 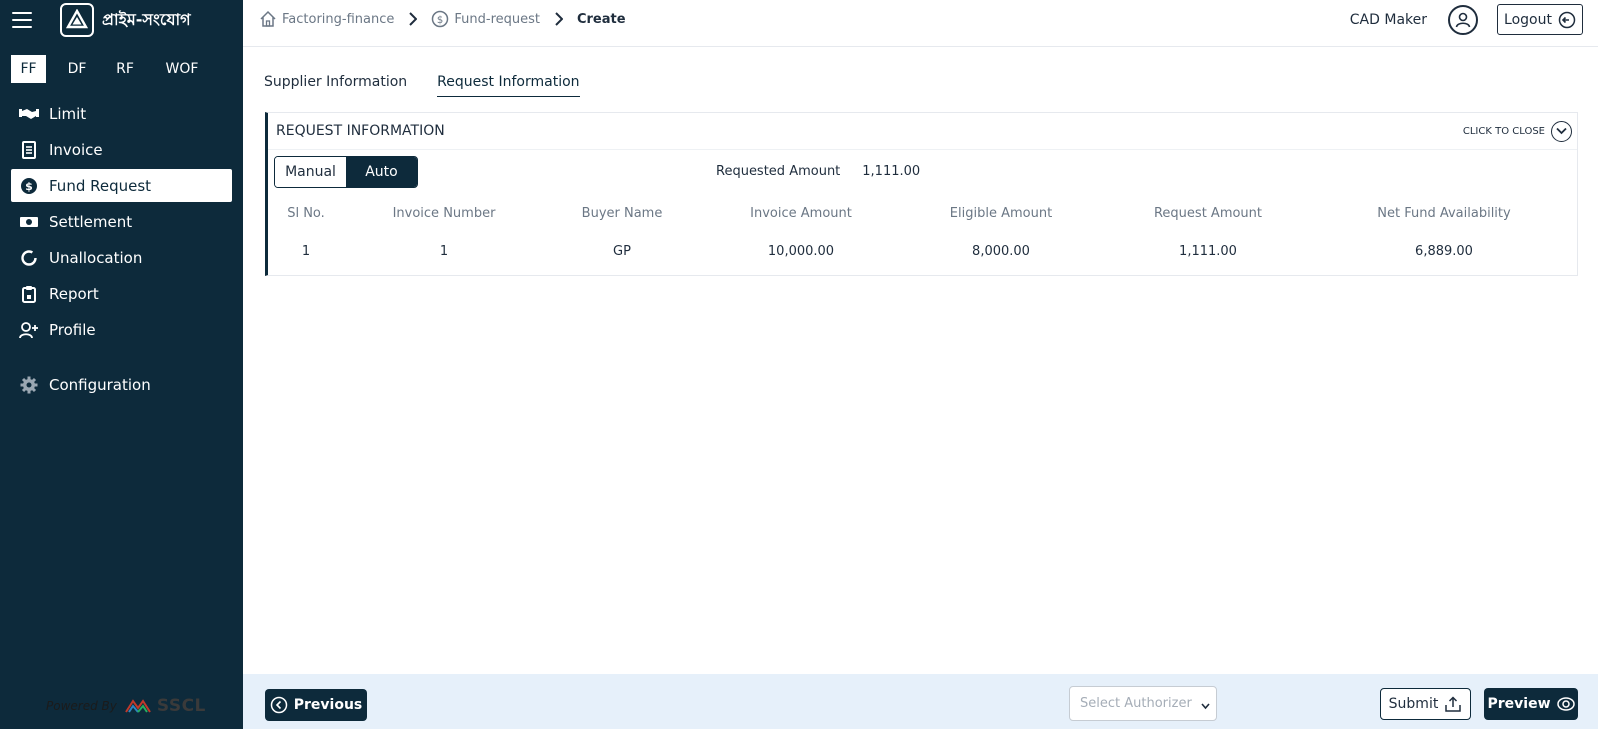 I want to click on breadcrumb-section-label: Fund-request, so click(x=497, y=19).